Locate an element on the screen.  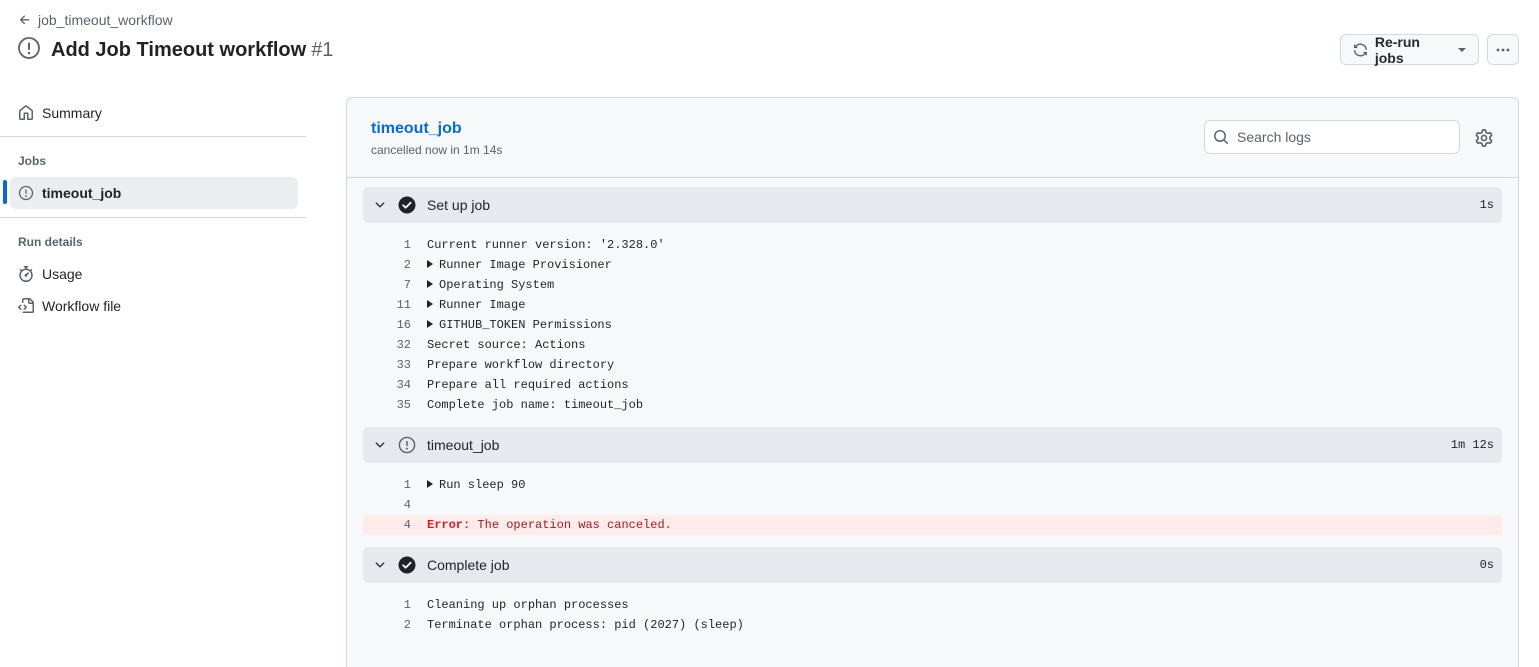
log-line: 11 Runner Image is located at coordinates (932, 305).